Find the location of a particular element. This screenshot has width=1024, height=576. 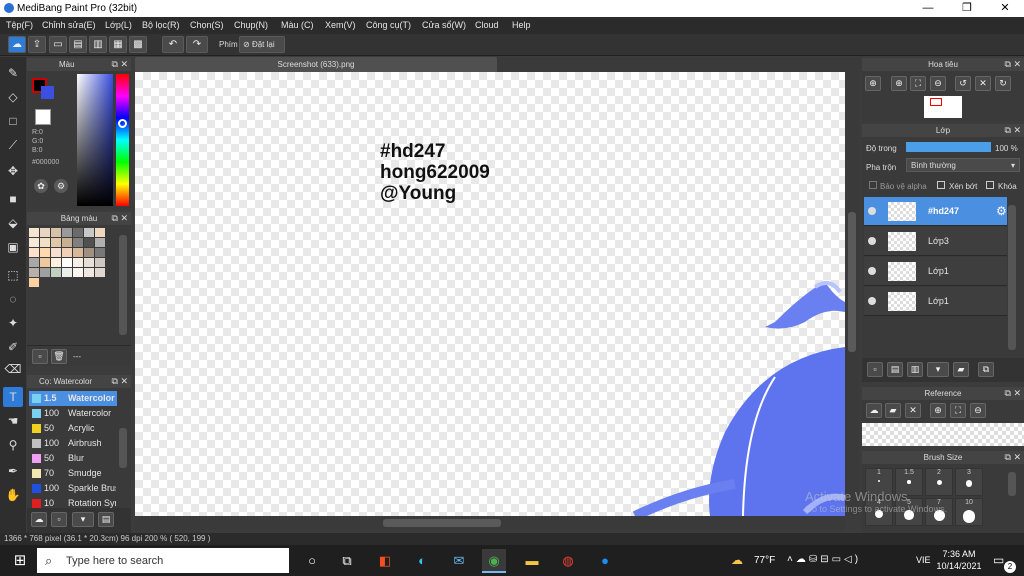

dropper-tool-icon: ⚲ is located at coordinates (13, 445).